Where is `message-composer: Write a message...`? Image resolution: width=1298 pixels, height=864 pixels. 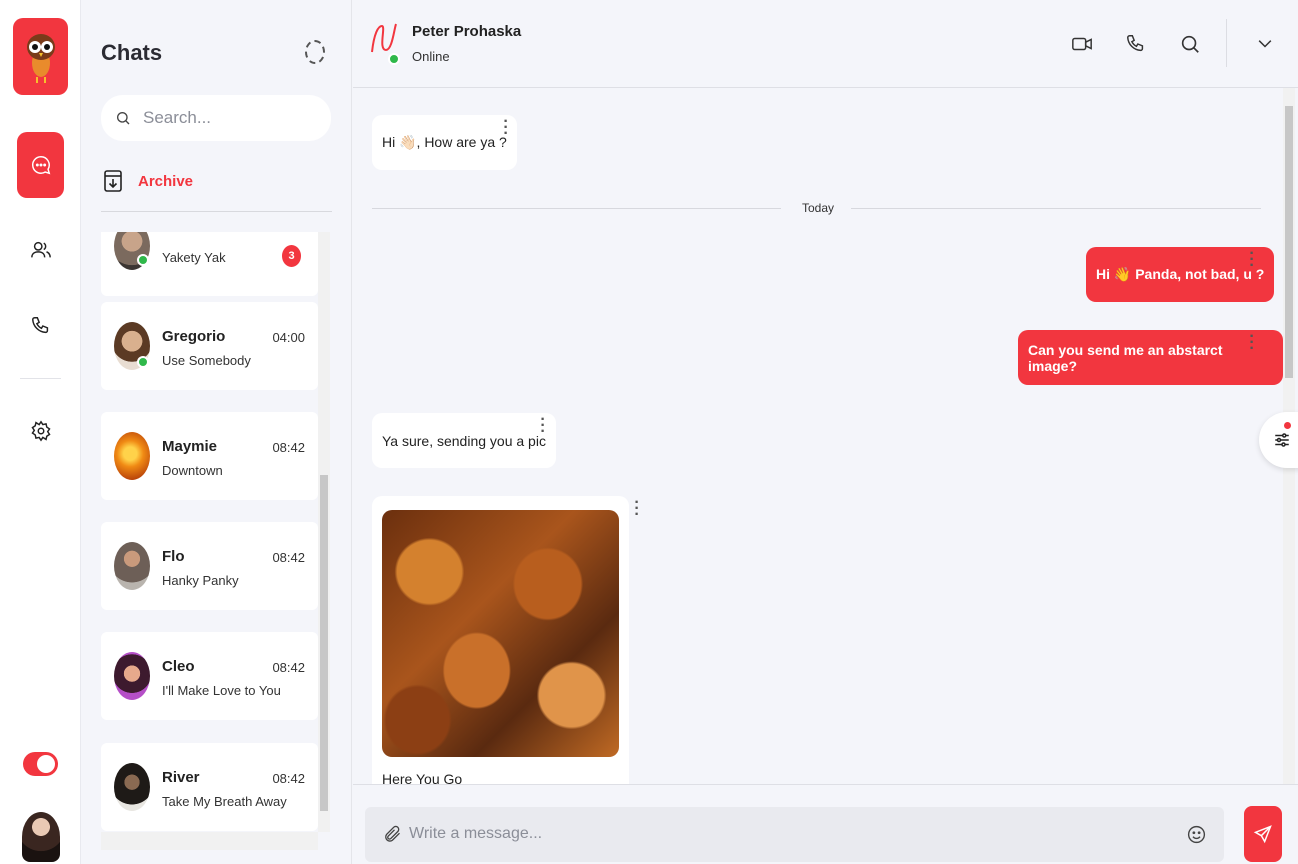
message-composer: Write a message... is located at coordinates (825, 824).